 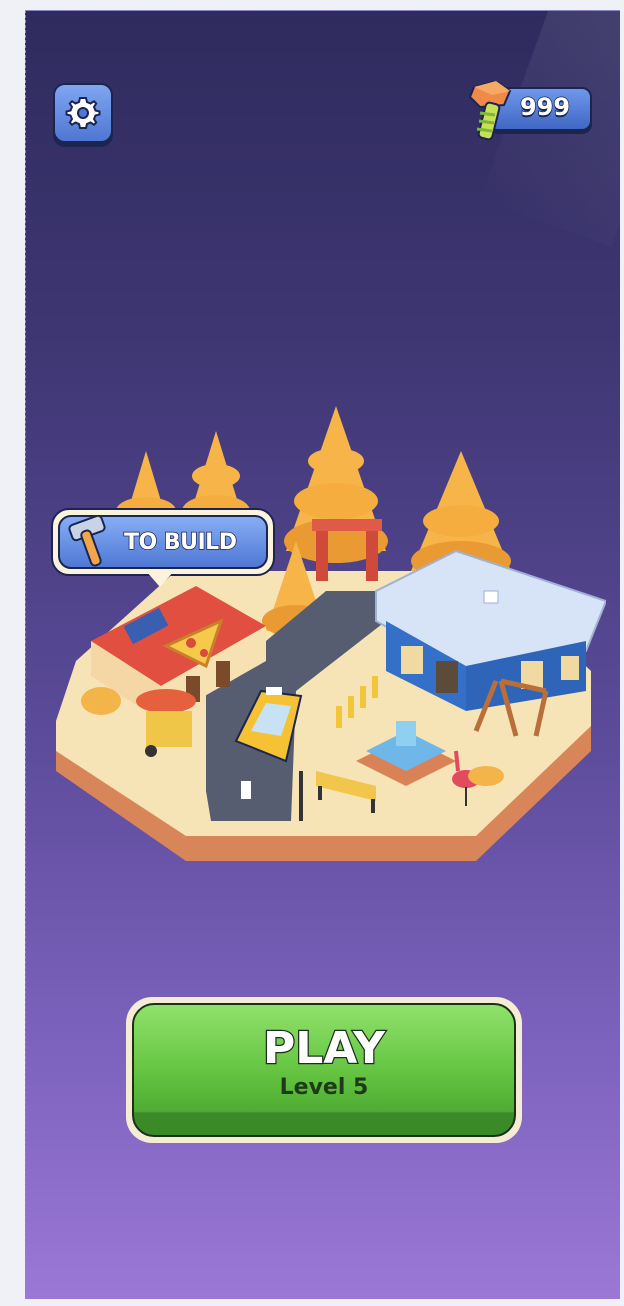 I want to click on to-build-label: TO BUILD, so click(x=180, y=542).